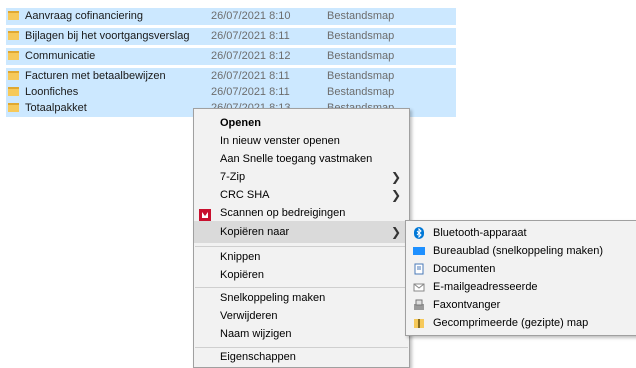  What do you see at coordinates (521, 305) in the screenshot?
I see `submenu-item-fax-recipient: Faxontvanger` at bounding box center [521, 305].